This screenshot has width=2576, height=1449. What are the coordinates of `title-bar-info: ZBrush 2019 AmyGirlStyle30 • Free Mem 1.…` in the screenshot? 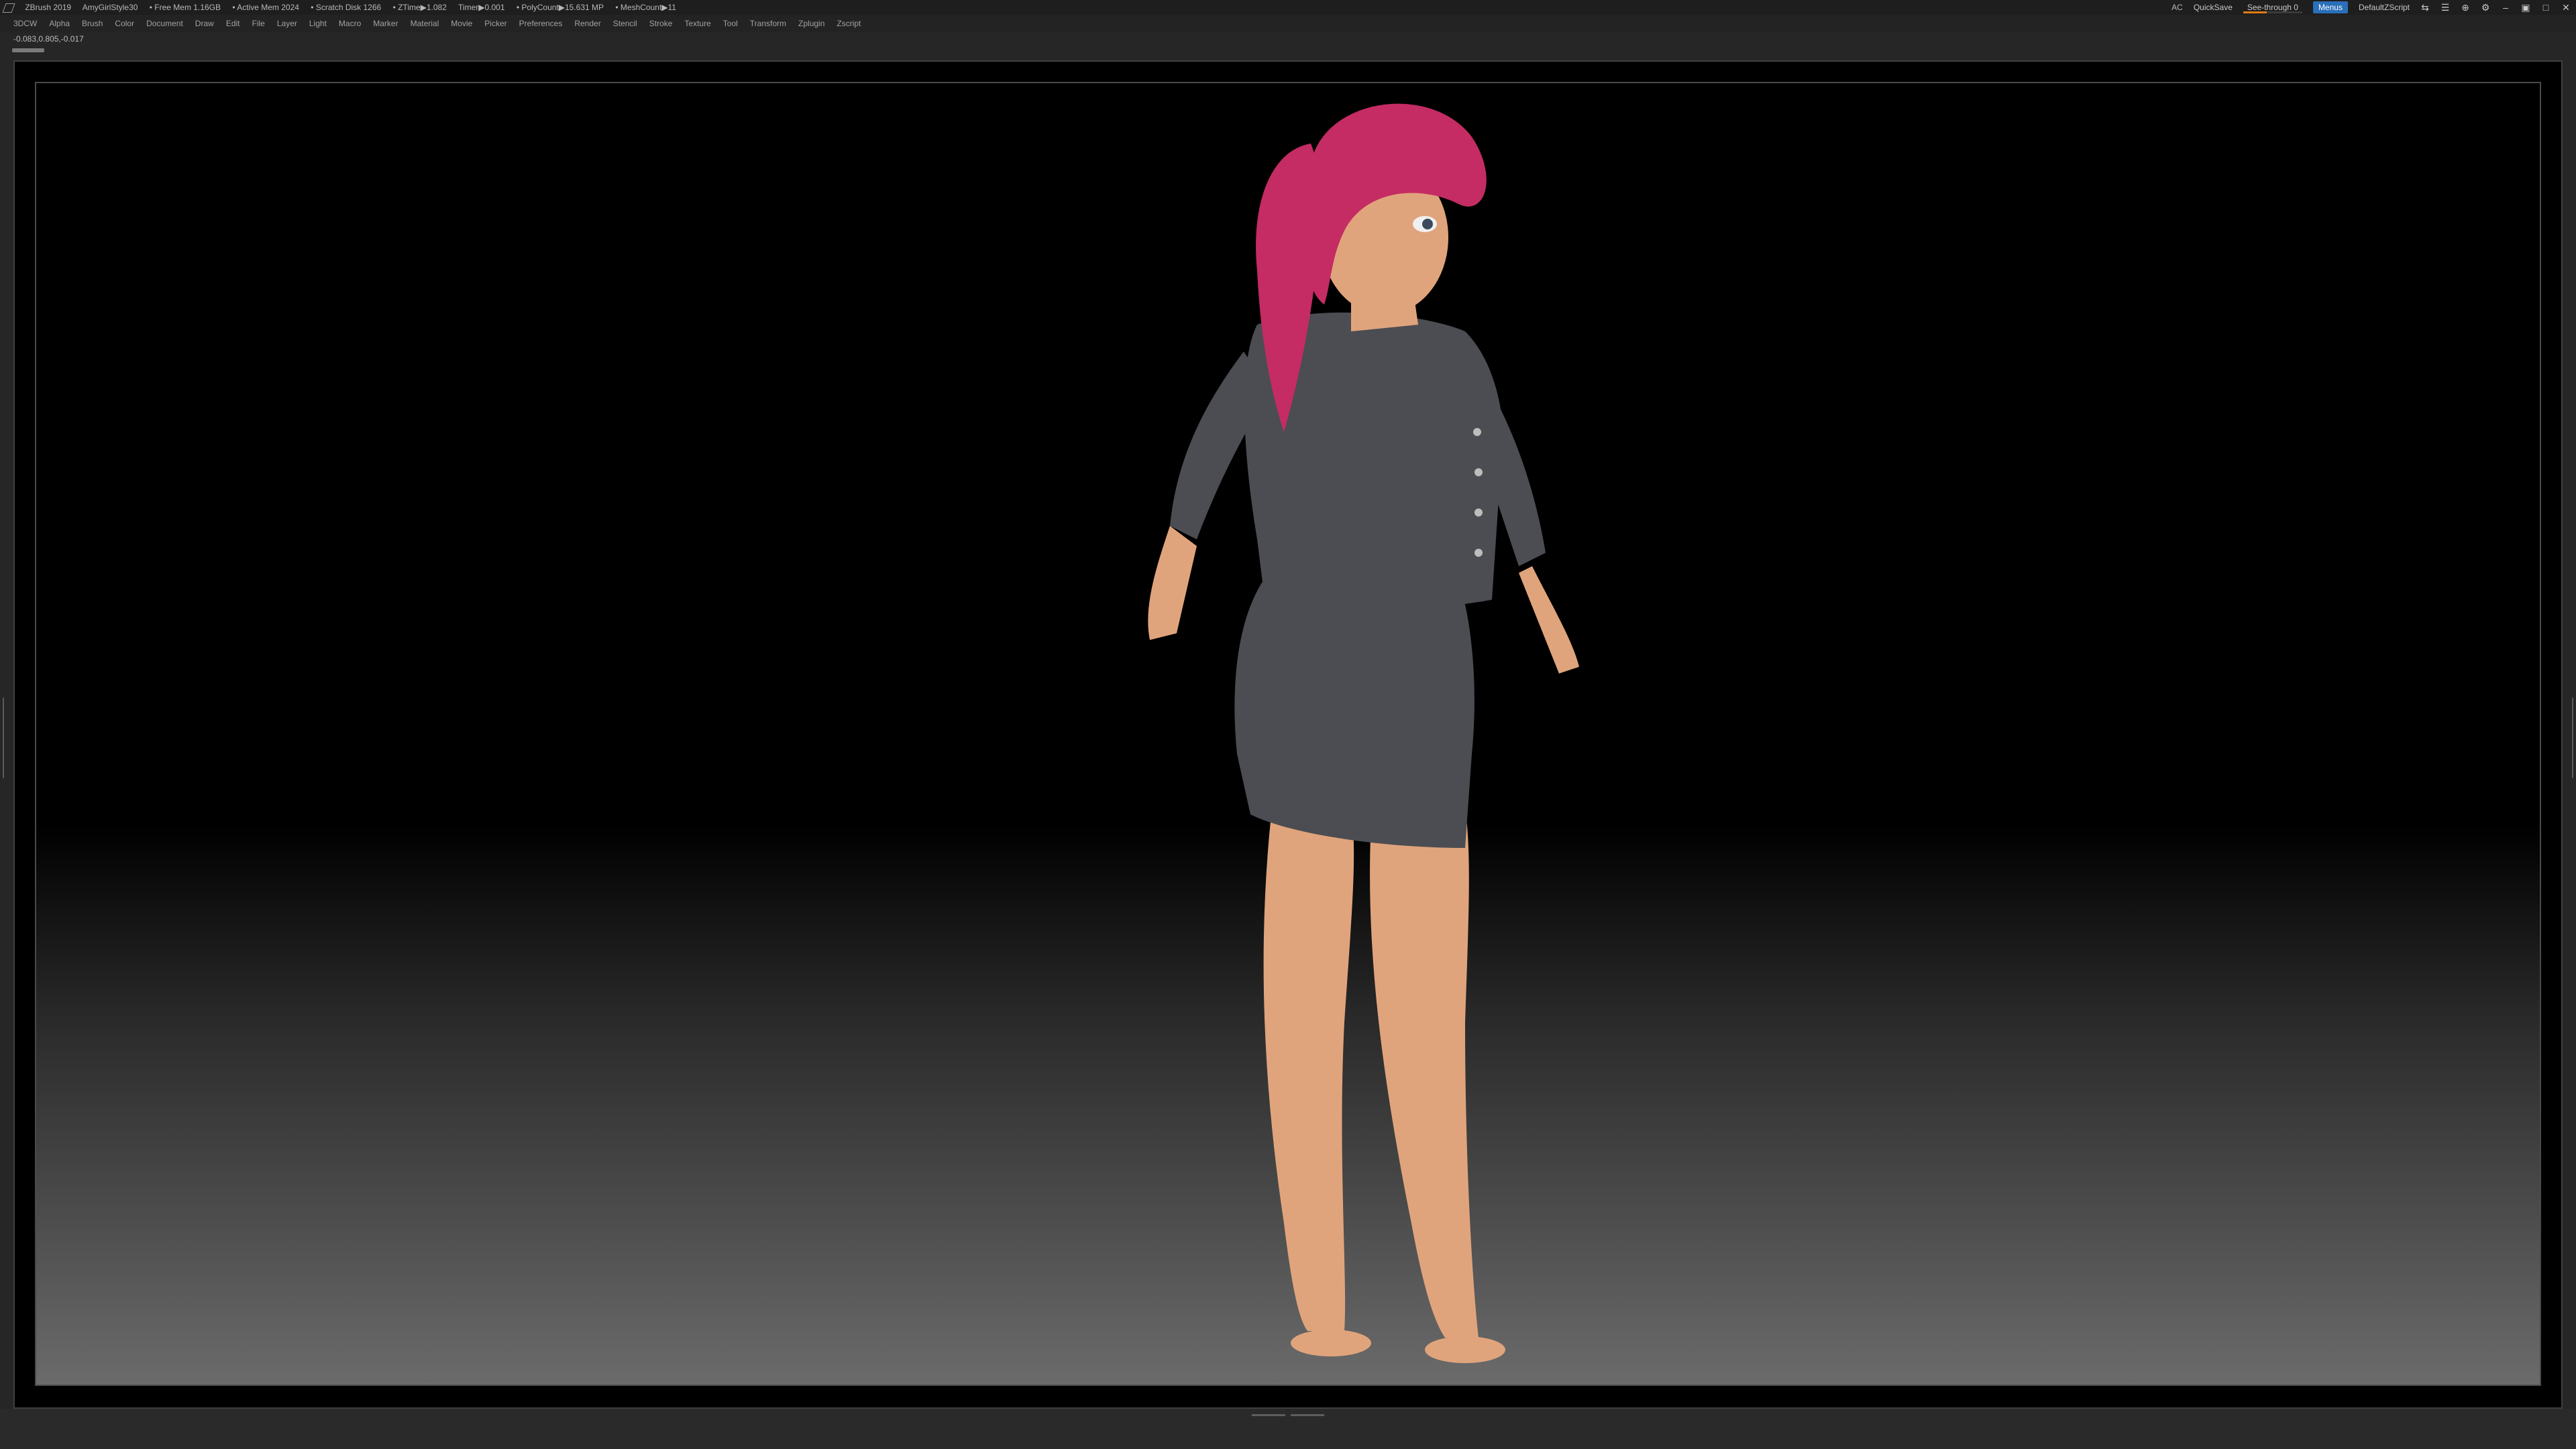 It's located at (344, 7).